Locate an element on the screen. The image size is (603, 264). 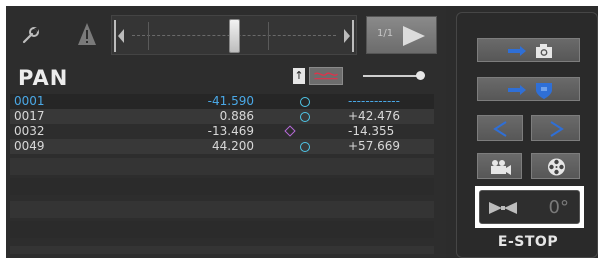
row-ref: -14.355 is located at coordinates (371, 131).